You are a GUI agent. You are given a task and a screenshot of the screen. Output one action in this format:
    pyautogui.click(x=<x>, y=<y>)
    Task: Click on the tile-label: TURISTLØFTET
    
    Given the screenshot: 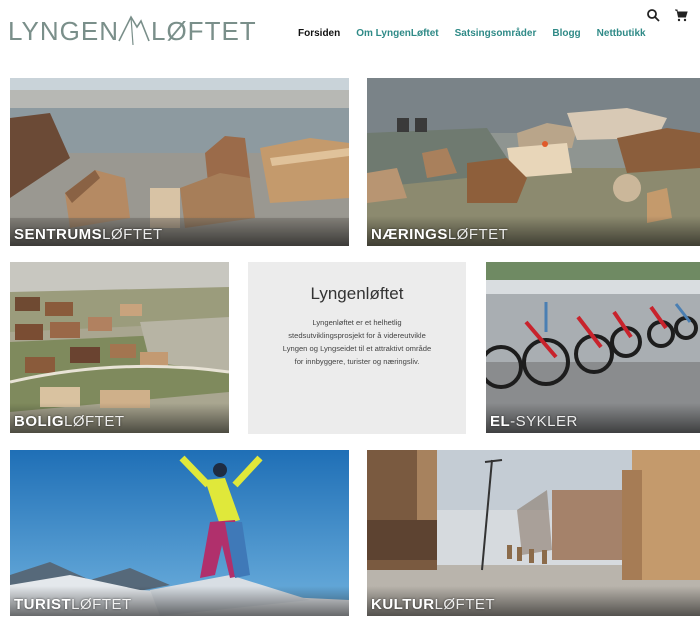 What is the action you would take?
    pyautogui.click(x=73, y=604)
    